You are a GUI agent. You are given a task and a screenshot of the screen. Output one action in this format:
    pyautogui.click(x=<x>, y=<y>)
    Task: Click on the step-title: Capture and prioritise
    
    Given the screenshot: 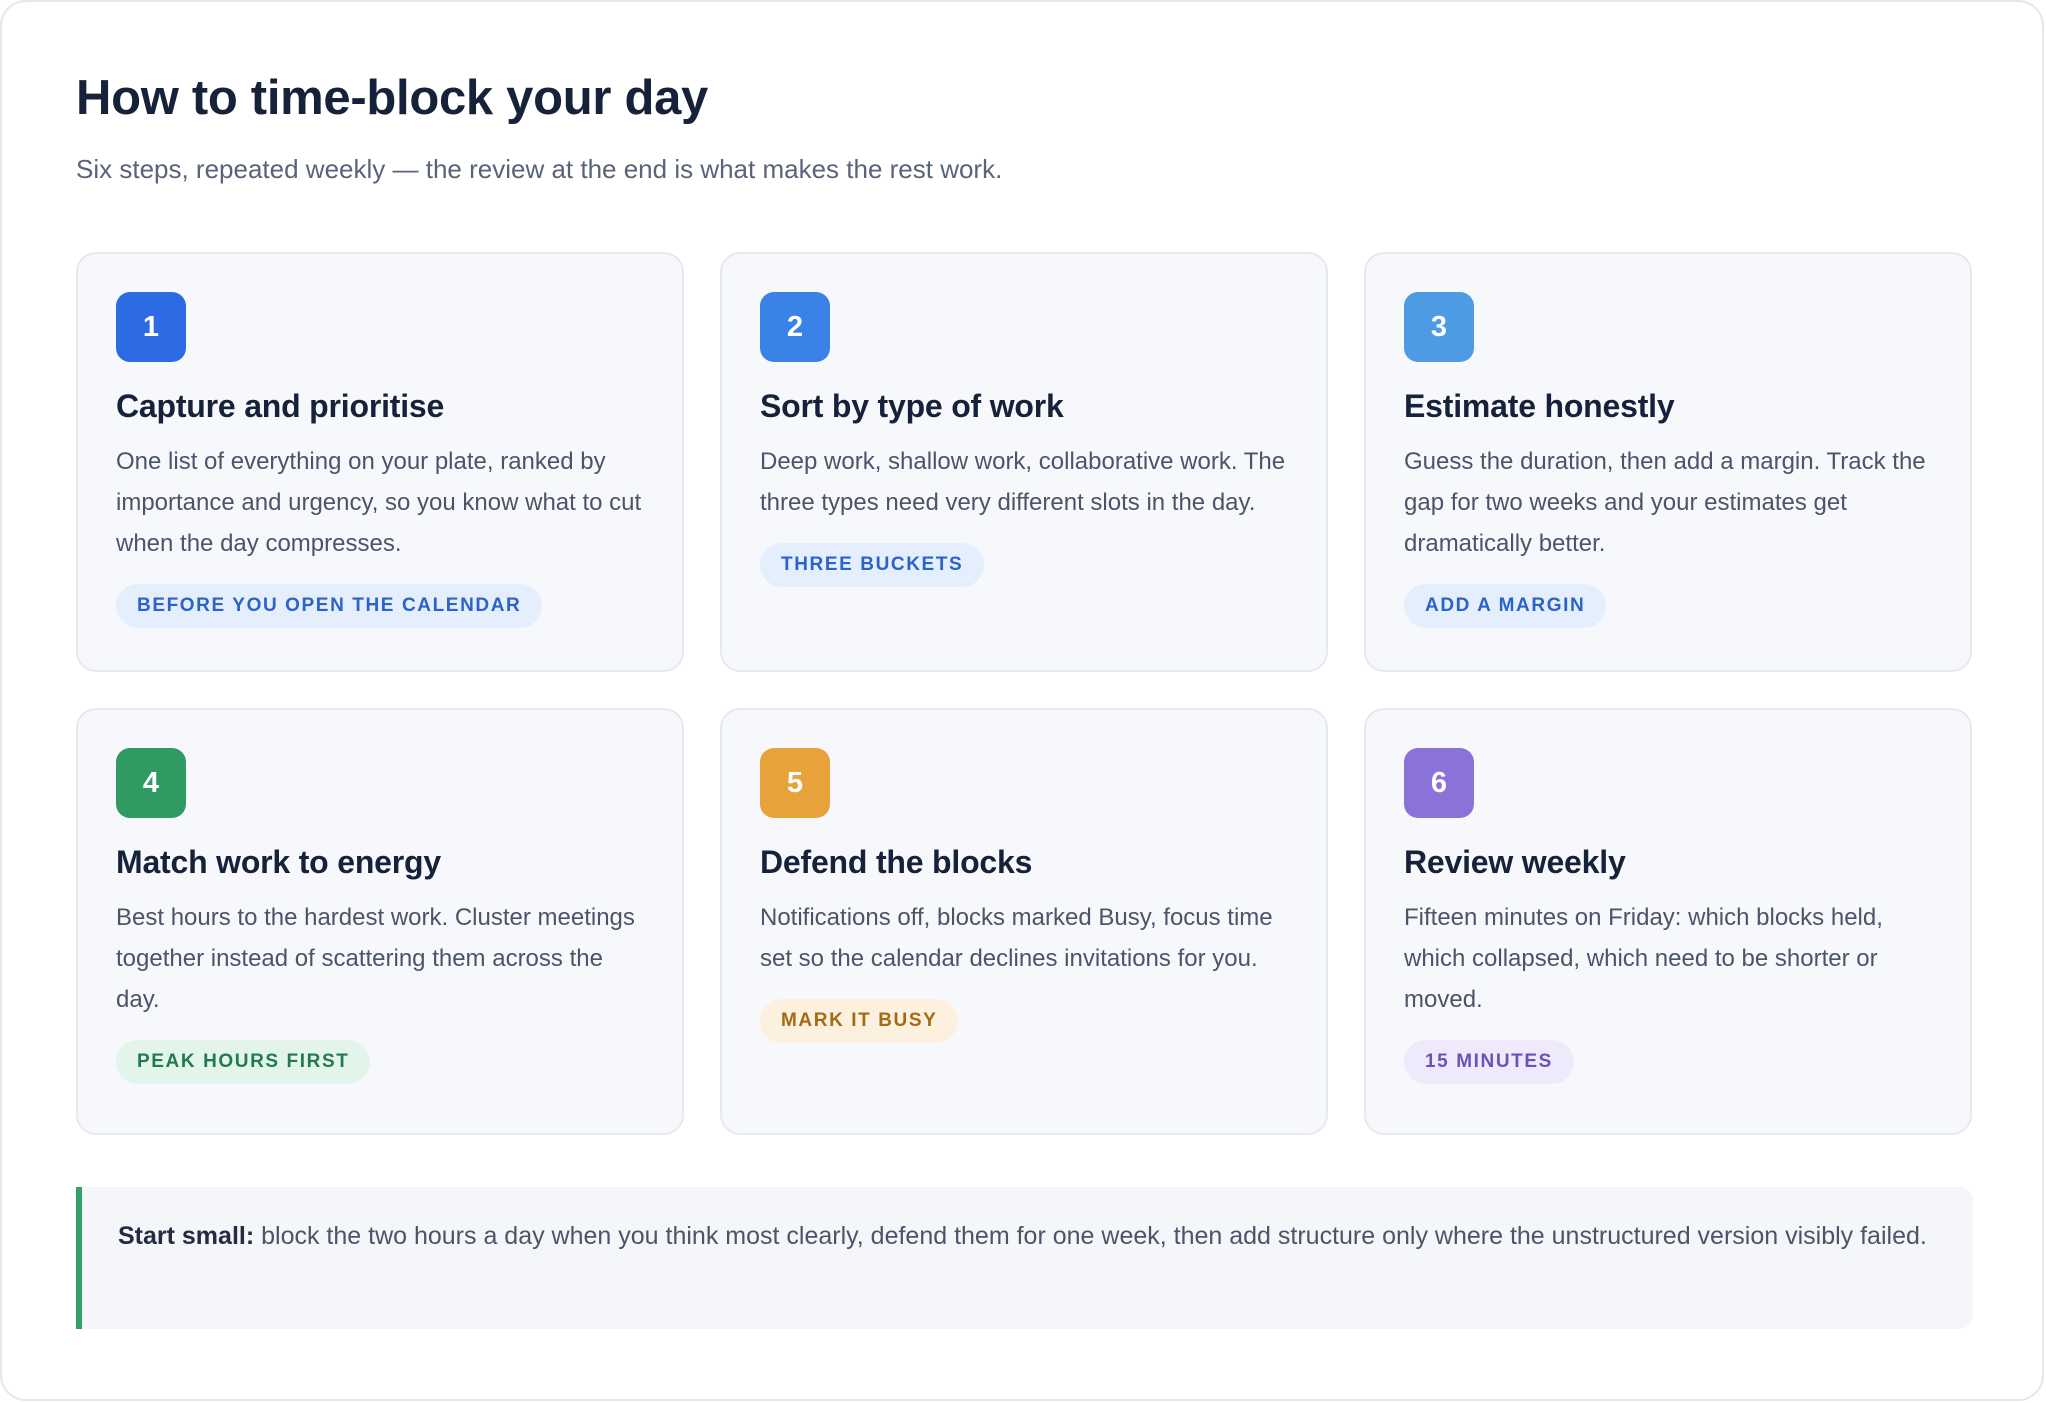 What is the action you would take?
    pyautogui.click(x=280, y=406)
    